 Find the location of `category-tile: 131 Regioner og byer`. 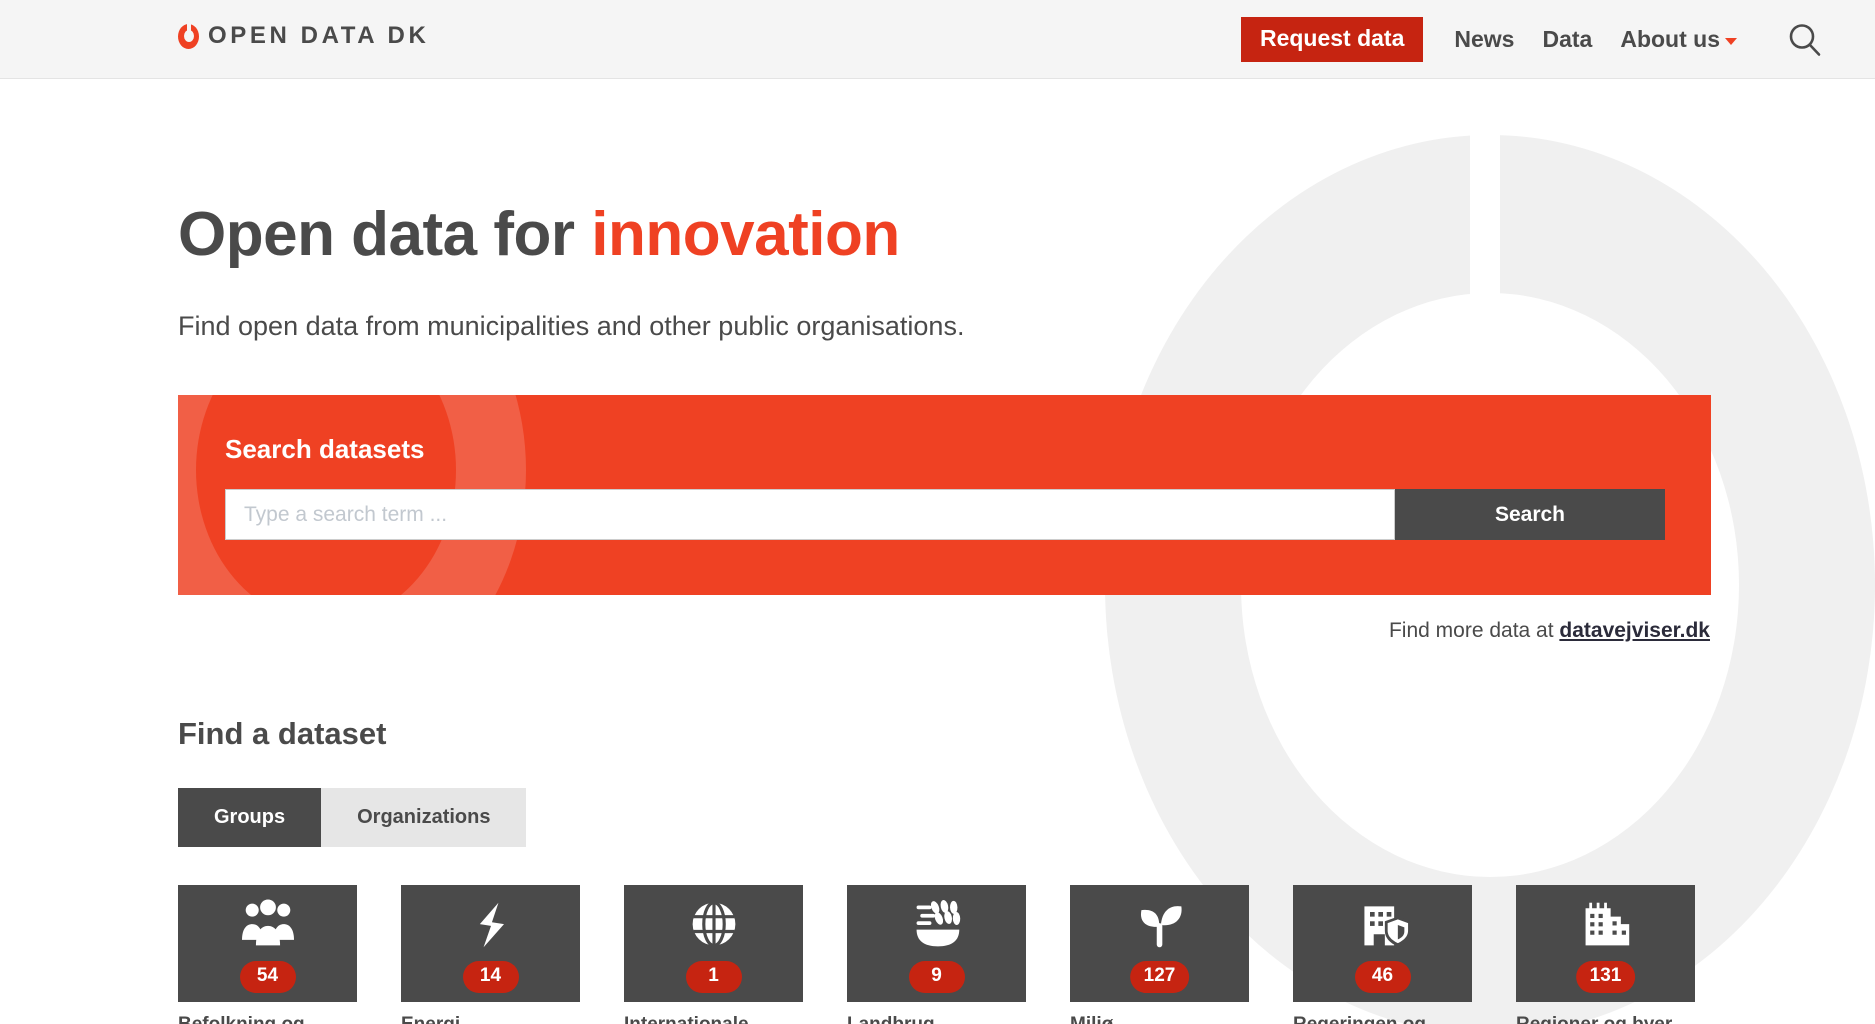

category-tile: 131 Regioner og byer is located at coordinates (1605, 954).